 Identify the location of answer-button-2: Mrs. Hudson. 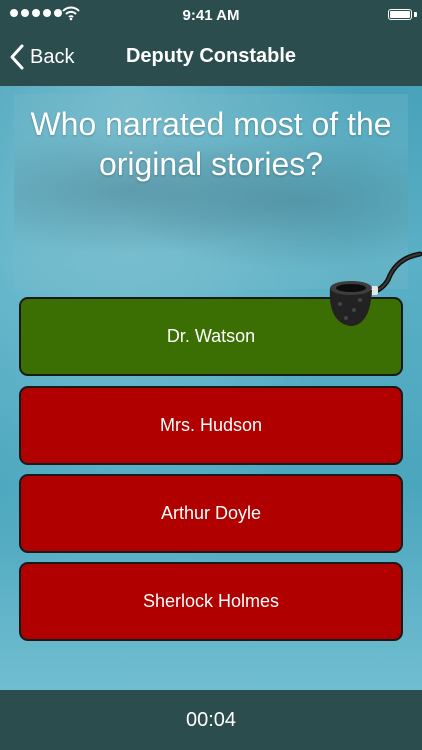
(211, 425).